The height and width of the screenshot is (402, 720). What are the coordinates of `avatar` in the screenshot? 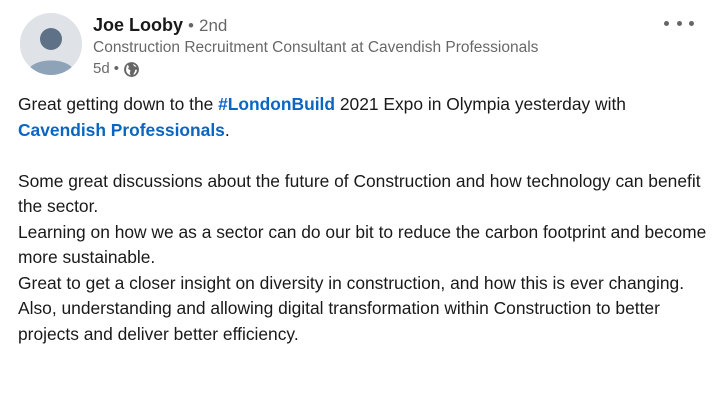 It's located at (51, 44).